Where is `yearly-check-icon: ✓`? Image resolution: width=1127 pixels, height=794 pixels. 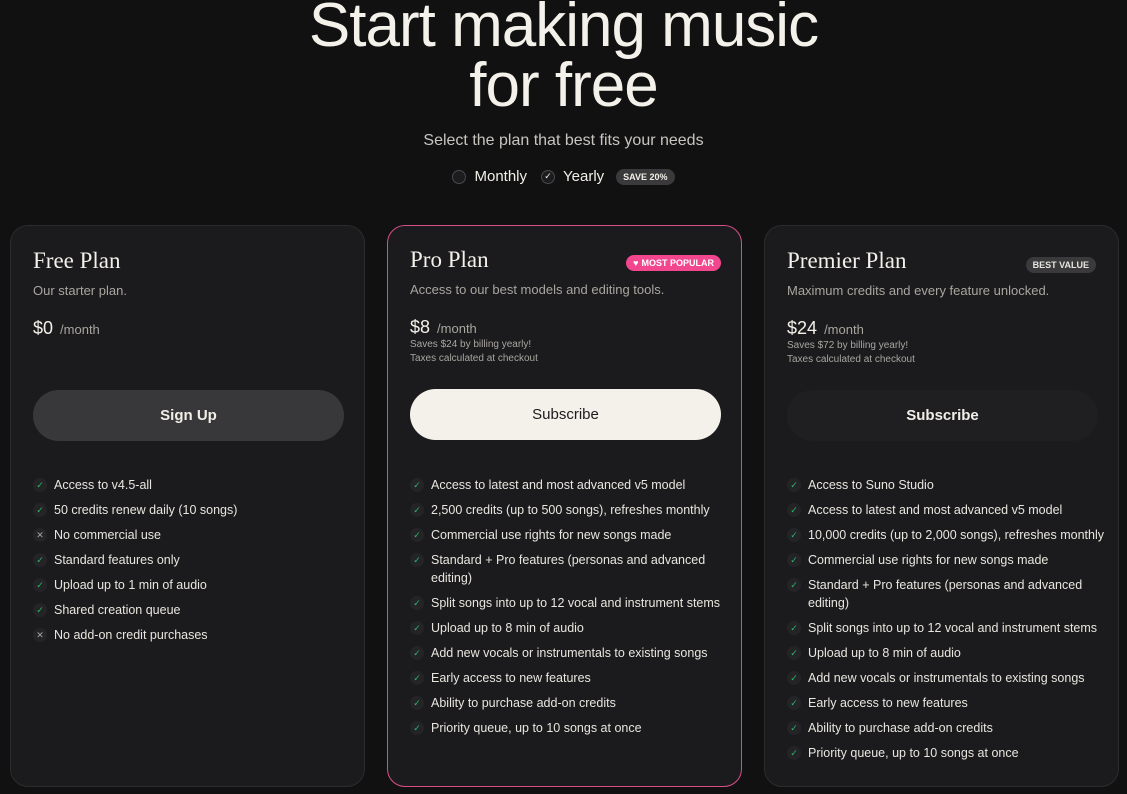
yearly-check-icon: ✓ is located at coordinates (548, 176).